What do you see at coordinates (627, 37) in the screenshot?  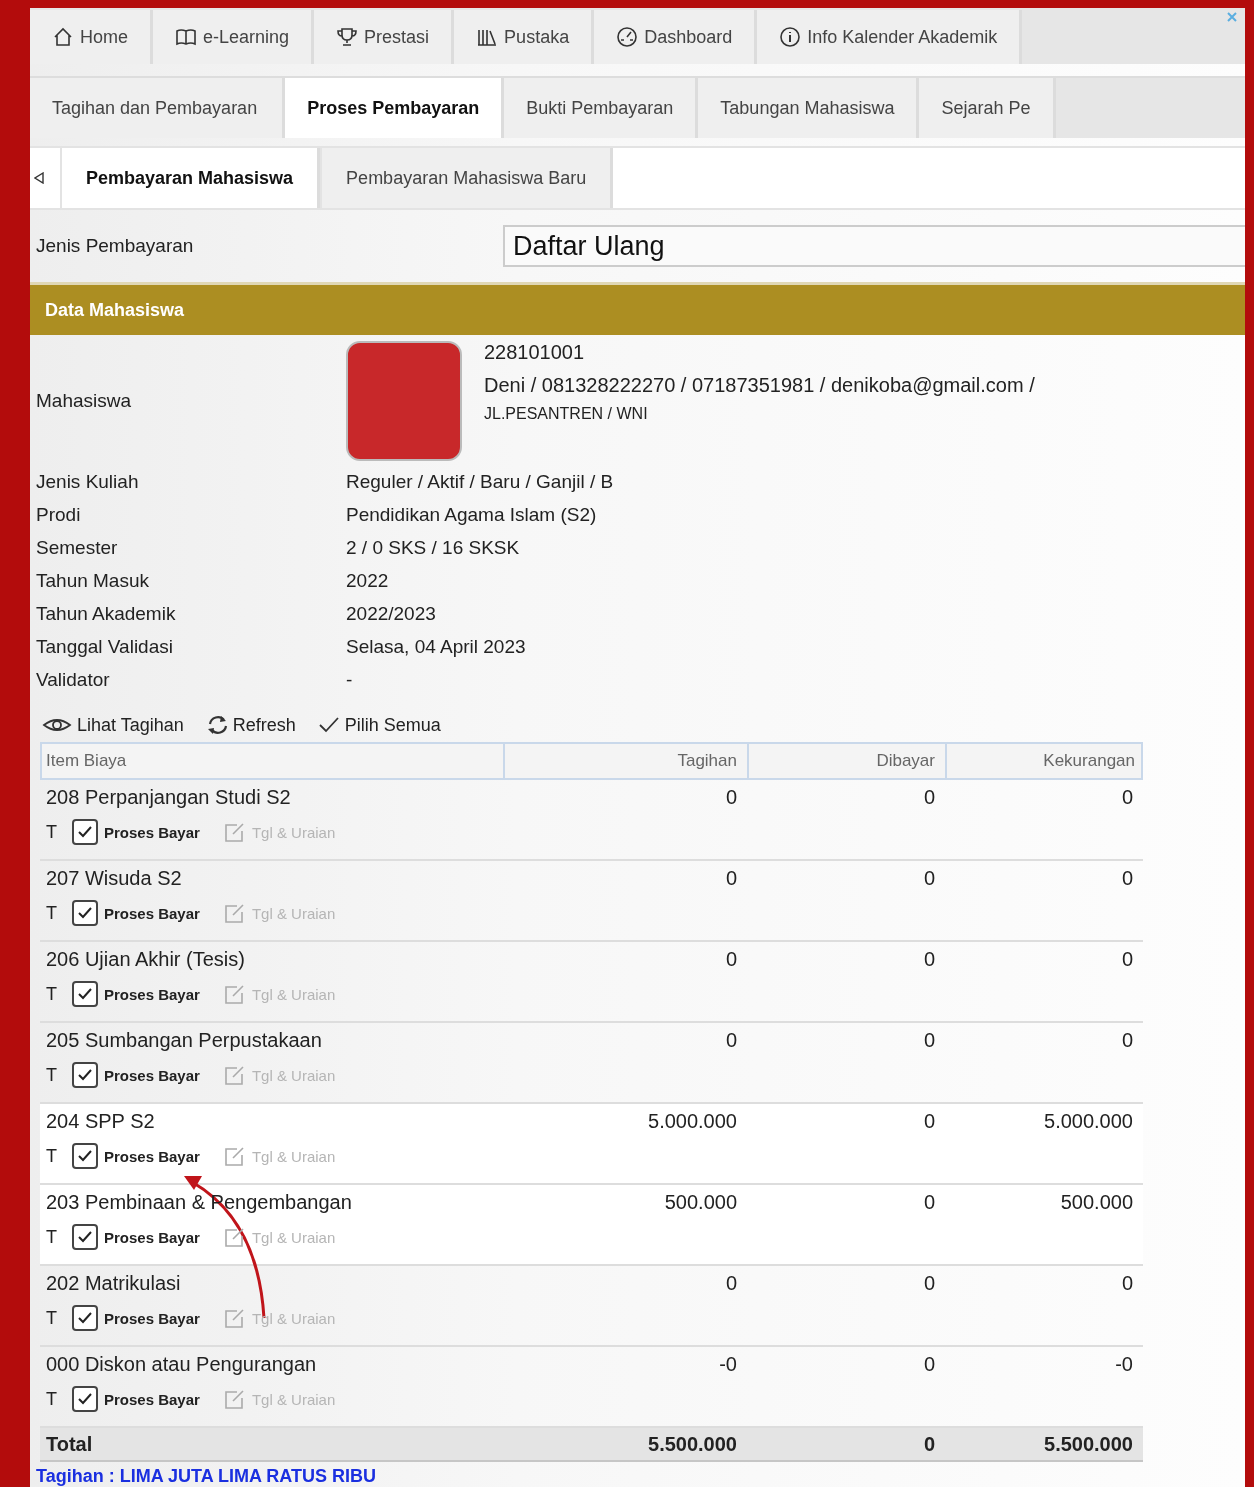 I see `gauge-icon` at bounding box center [627, 37].